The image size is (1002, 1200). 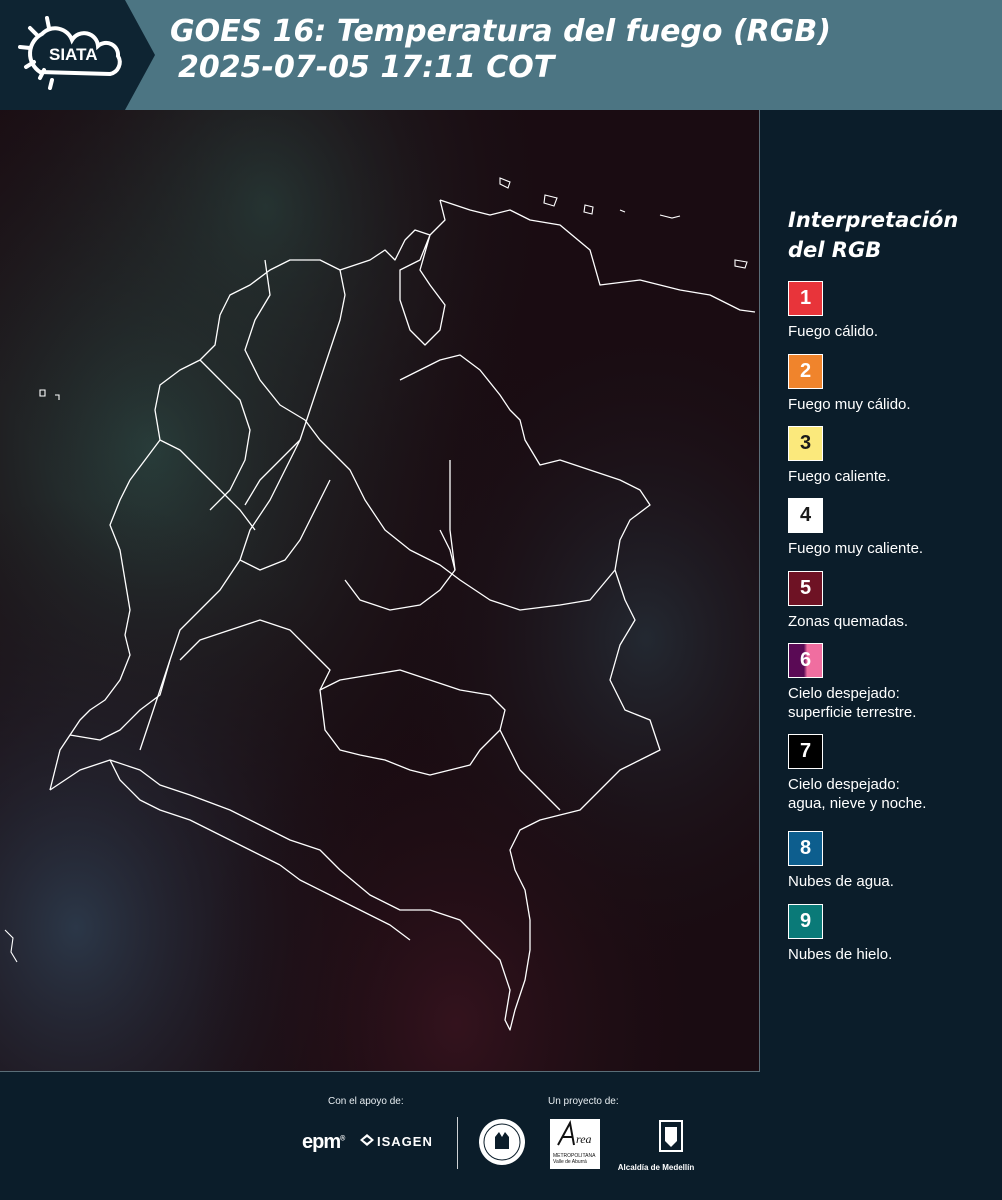 I want to click on support-label: Con el apoyo de:, so click(x=366, y=1101).